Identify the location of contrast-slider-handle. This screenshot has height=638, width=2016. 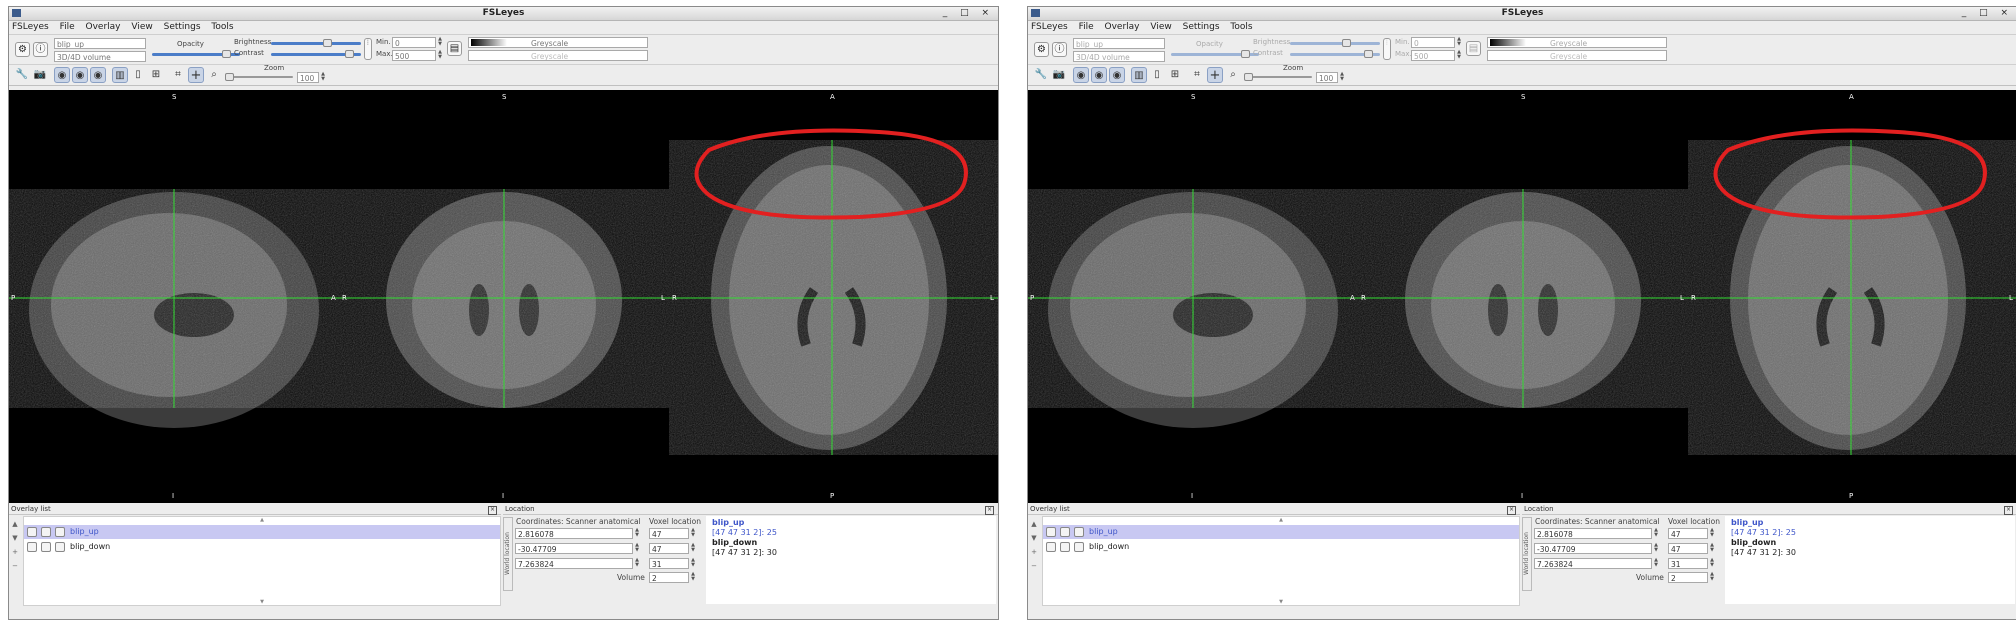
(1368, 54).